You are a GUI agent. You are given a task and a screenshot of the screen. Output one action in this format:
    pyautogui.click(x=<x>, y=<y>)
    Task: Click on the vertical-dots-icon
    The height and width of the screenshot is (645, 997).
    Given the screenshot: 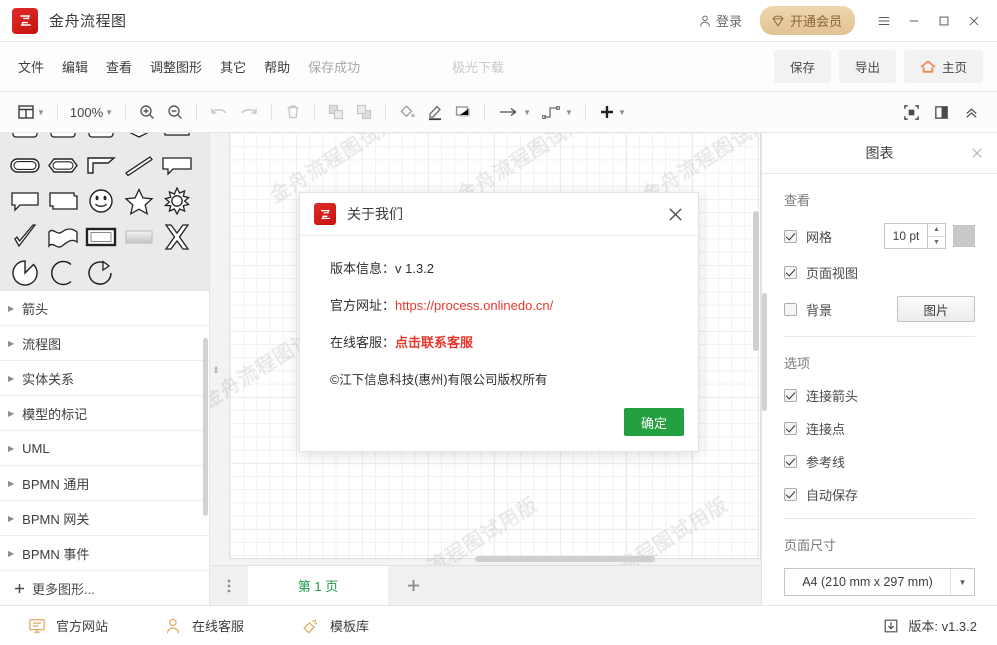 What is the action you would take?
    pyautogui.click(x=229, y=585)
    